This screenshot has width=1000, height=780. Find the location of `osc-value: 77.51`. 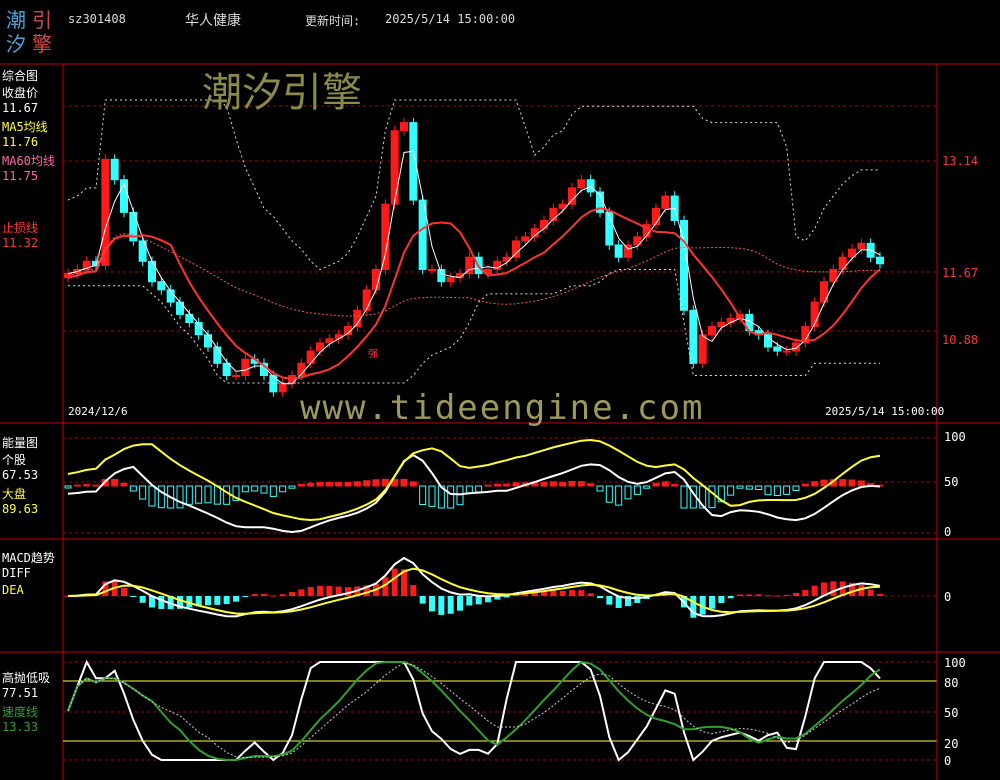

osc-value: 77.51 is located at coordinates (20, 693).